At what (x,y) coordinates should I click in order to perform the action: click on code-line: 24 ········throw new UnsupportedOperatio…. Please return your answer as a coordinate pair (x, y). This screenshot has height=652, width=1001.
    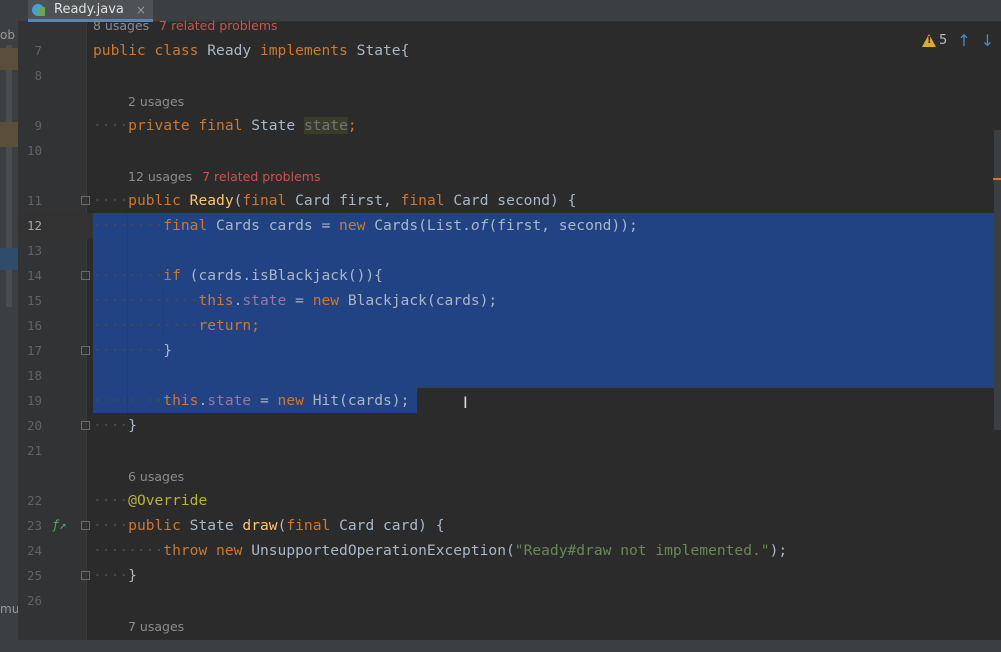
    Looking at the image, I should click on (509, 550).